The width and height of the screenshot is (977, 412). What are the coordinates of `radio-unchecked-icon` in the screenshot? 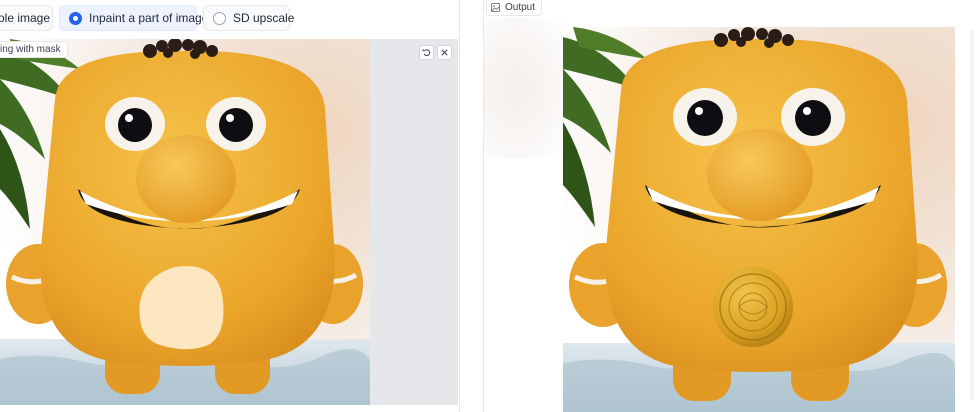 It's located at (219, 18).